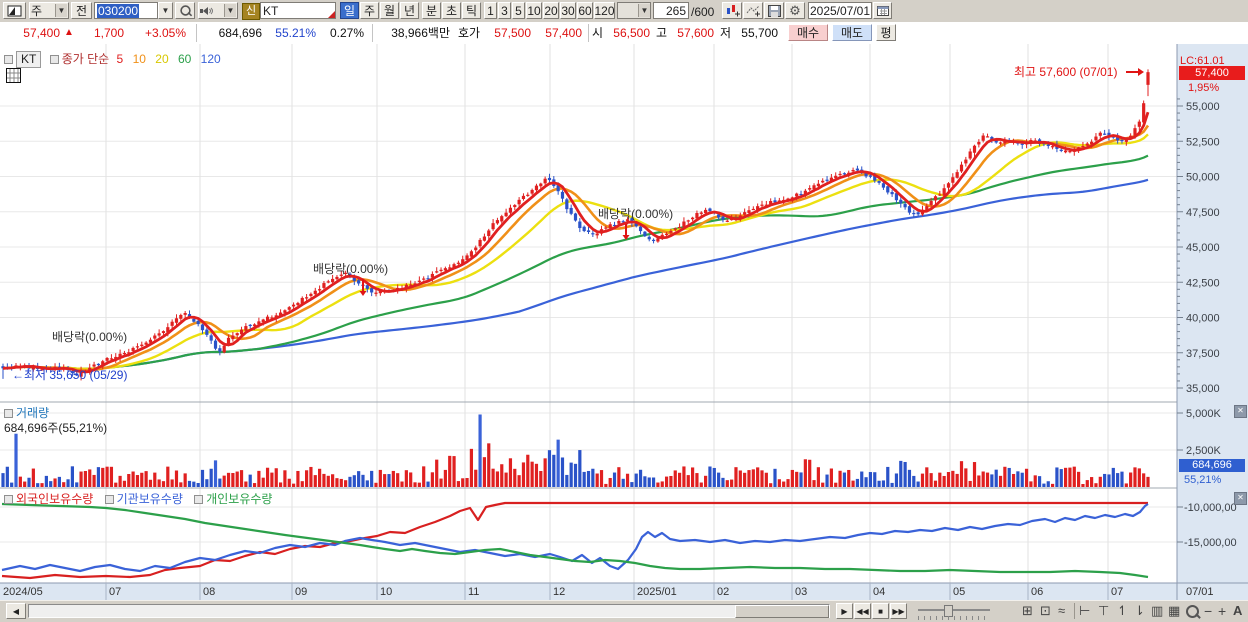 The image size is (1248, 622). Describe the element at coordinates (469, 33) in the screenshot. I see `hoga-label: 호가` at that location.